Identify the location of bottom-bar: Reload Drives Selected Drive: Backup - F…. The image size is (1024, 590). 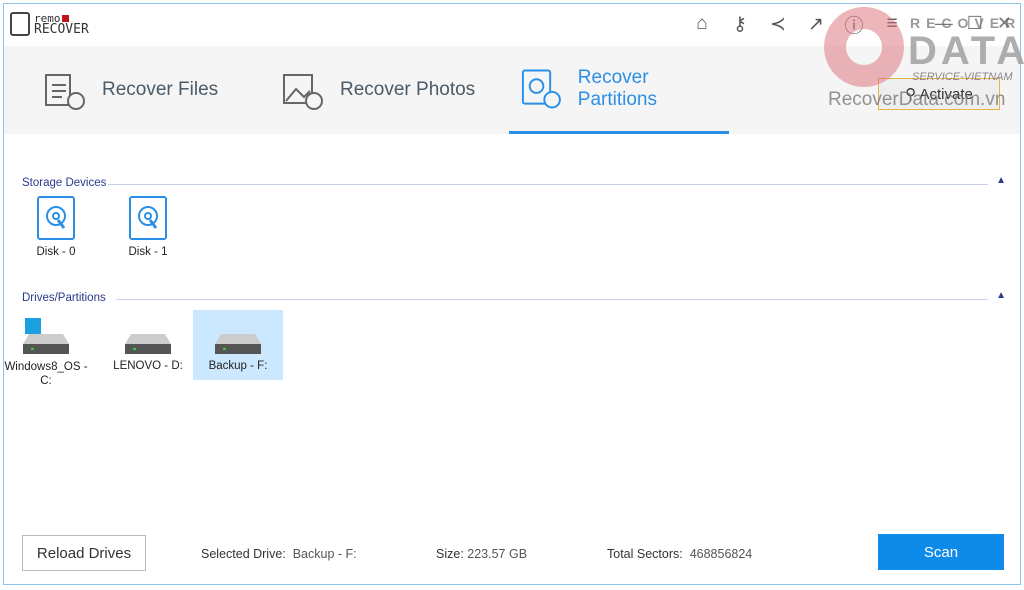
(513, 552).